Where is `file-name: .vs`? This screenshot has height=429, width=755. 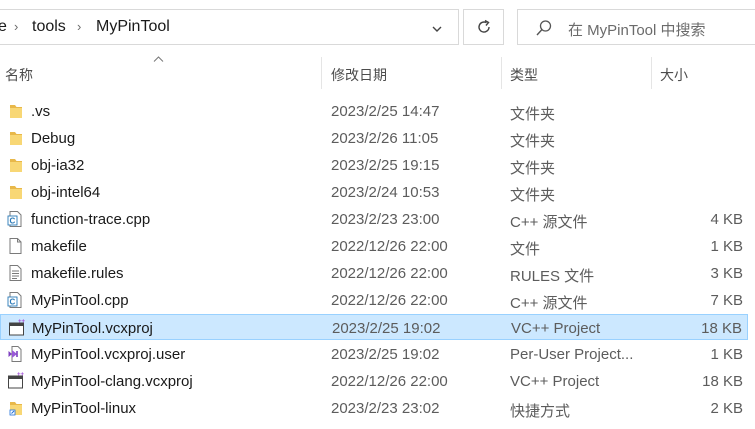
file-name: .vs is located at coordinates (41, 111).